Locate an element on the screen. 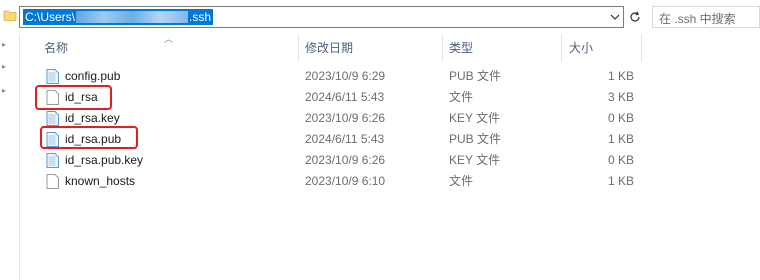 Image resolution: width=760 pixels, height=280 pixels. file-date: 2023/10/9 6:29 is located at coordinates (345, 76).